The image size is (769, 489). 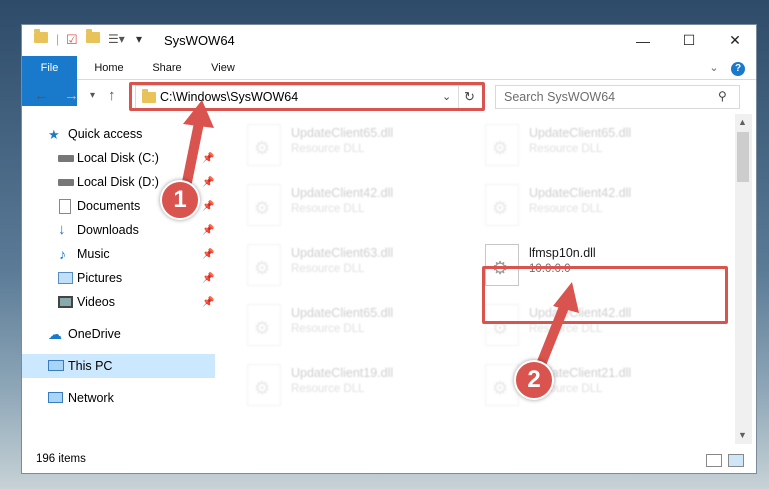 I want to click on sidebar-item-pictures: Pictures 📌, so click(x=118, y=278).